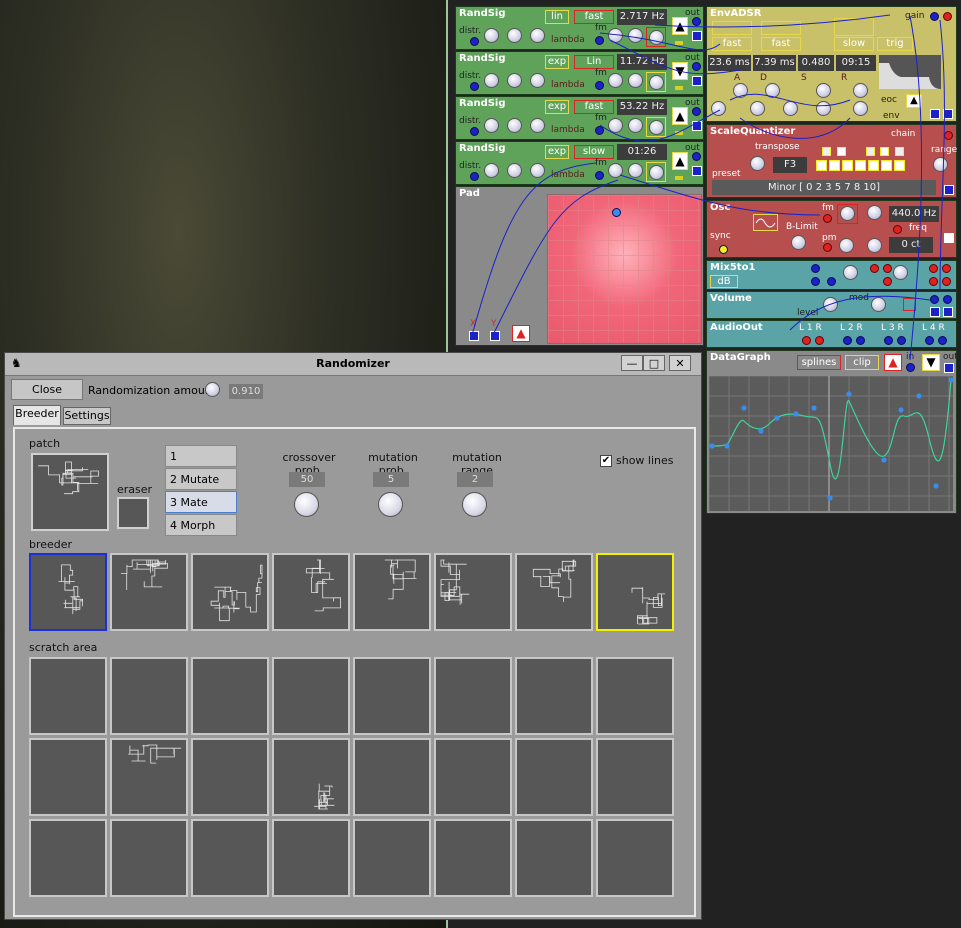 This screenshot has height=928, width=961. Describe the element at coordinates (133, 513) in the screenshot. I see `eraser-cell` at that location.